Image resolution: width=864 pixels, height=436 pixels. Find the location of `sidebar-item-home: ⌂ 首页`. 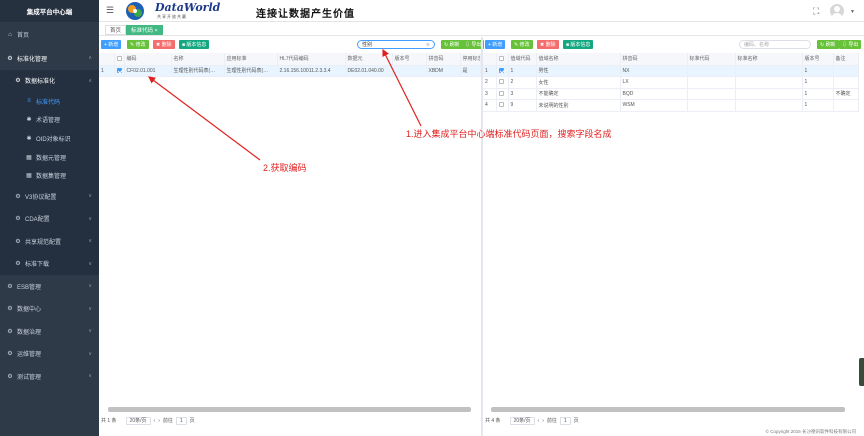

sidebar-item-home: ⌂ 首页 is located at coordinates (49, 34).